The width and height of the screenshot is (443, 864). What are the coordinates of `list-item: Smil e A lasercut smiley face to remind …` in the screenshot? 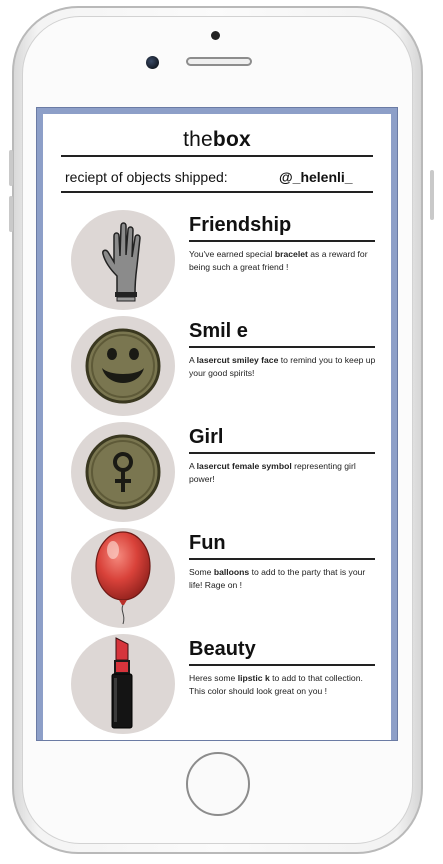 It's located at (217, 368).